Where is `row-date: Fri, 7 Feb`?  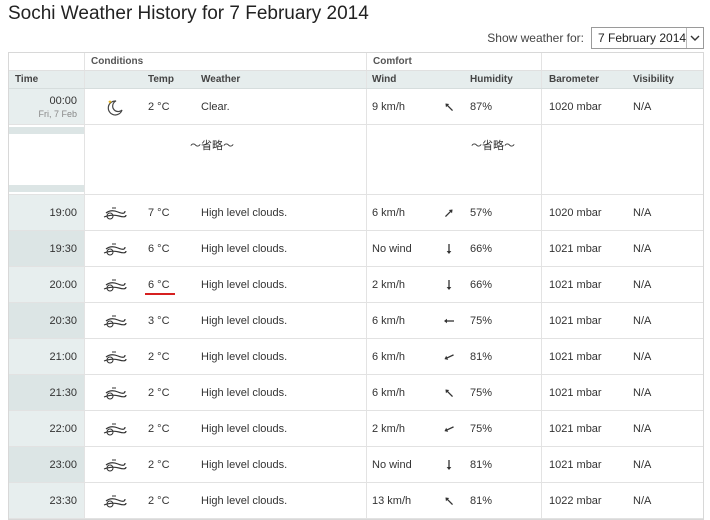 row-date: Fri, 7 Feb is located at coordinates (57, 114).